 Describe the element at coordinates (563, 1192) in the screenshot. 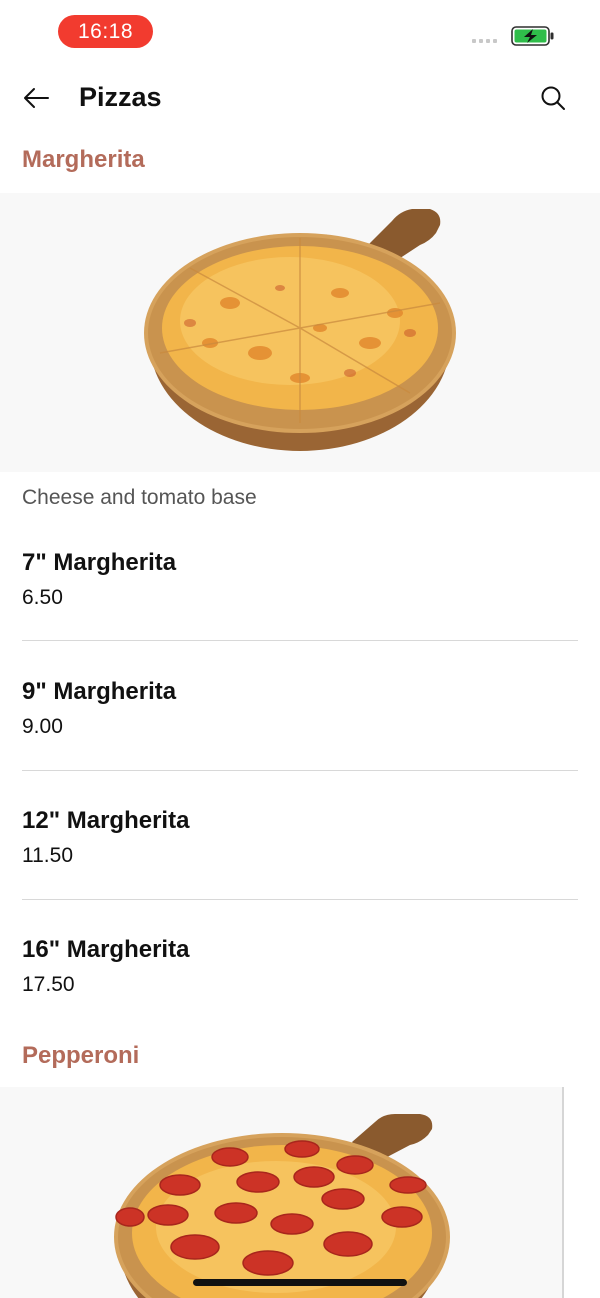

I see `scroll-edge` at that location.